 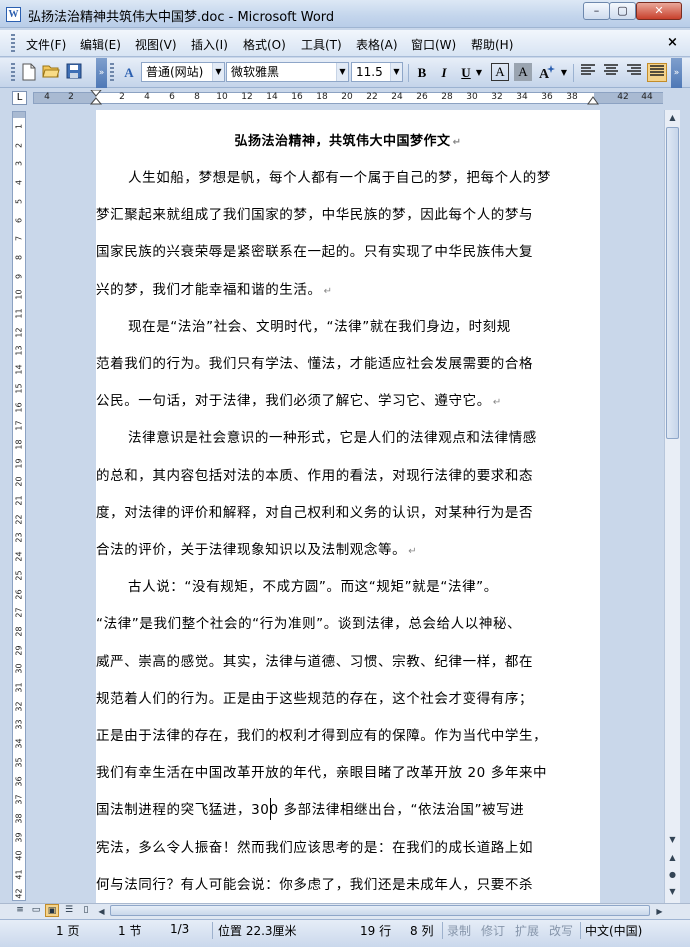 What do you see at coordinates (479, 73) in the screenshot?
I see `underline-dropdown-chevron-icon: ▼` at bounding box center [479, 73].